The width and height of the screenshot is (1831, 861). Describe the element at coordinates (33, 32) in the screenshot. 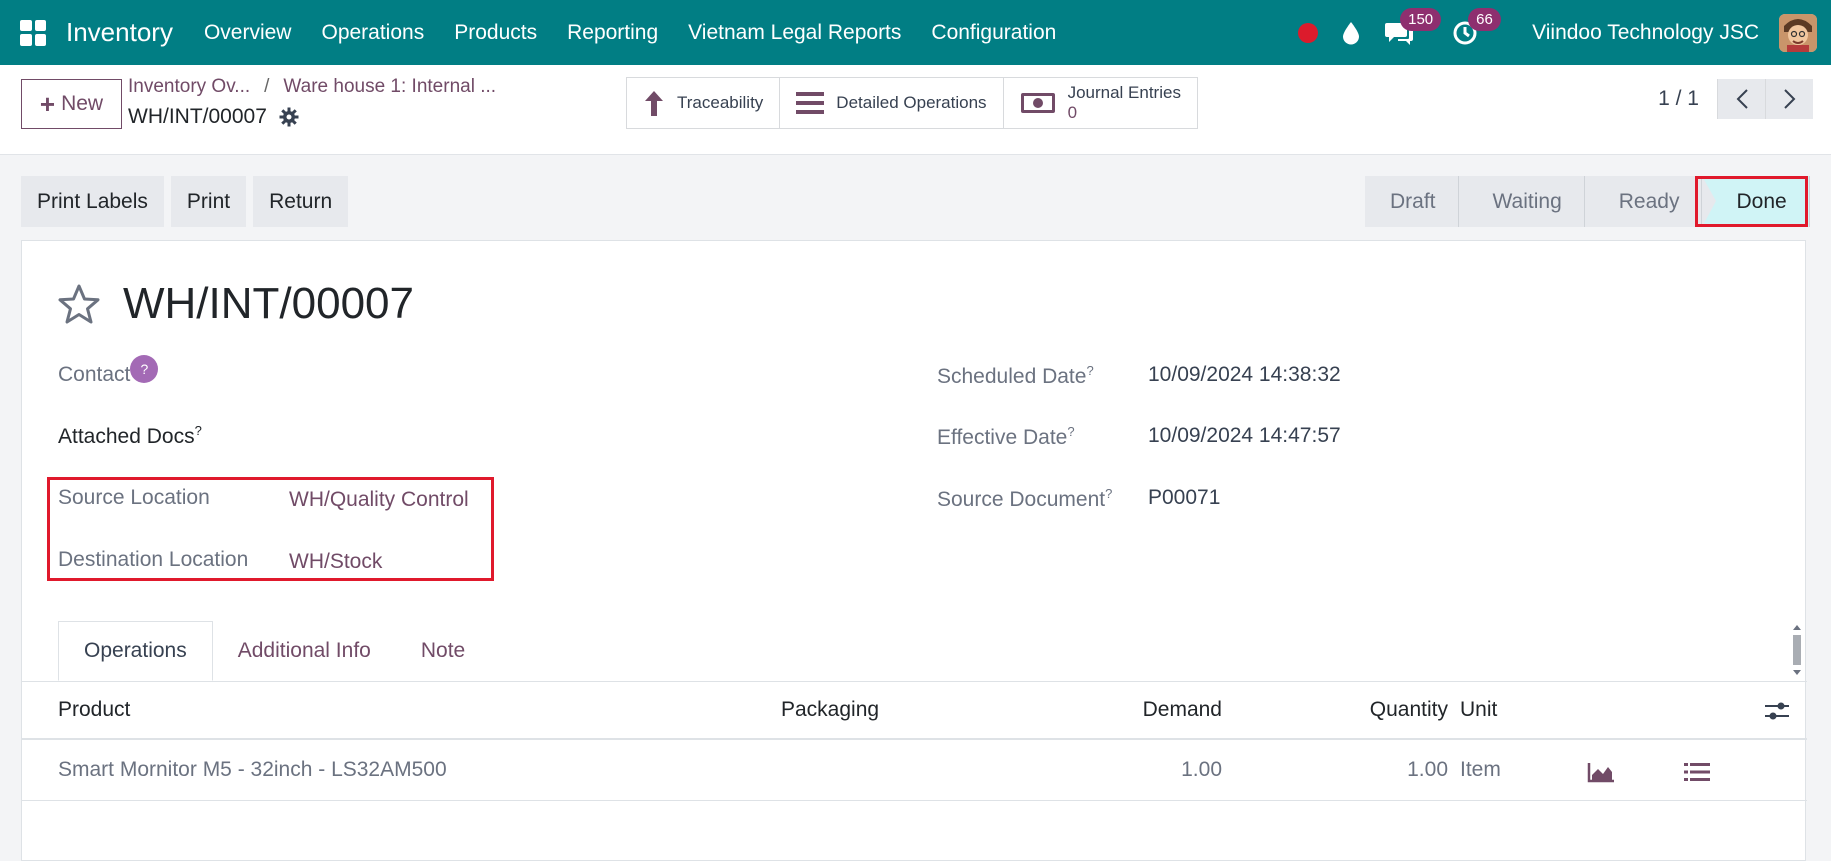

I see `apps-grid-icon` at that location.